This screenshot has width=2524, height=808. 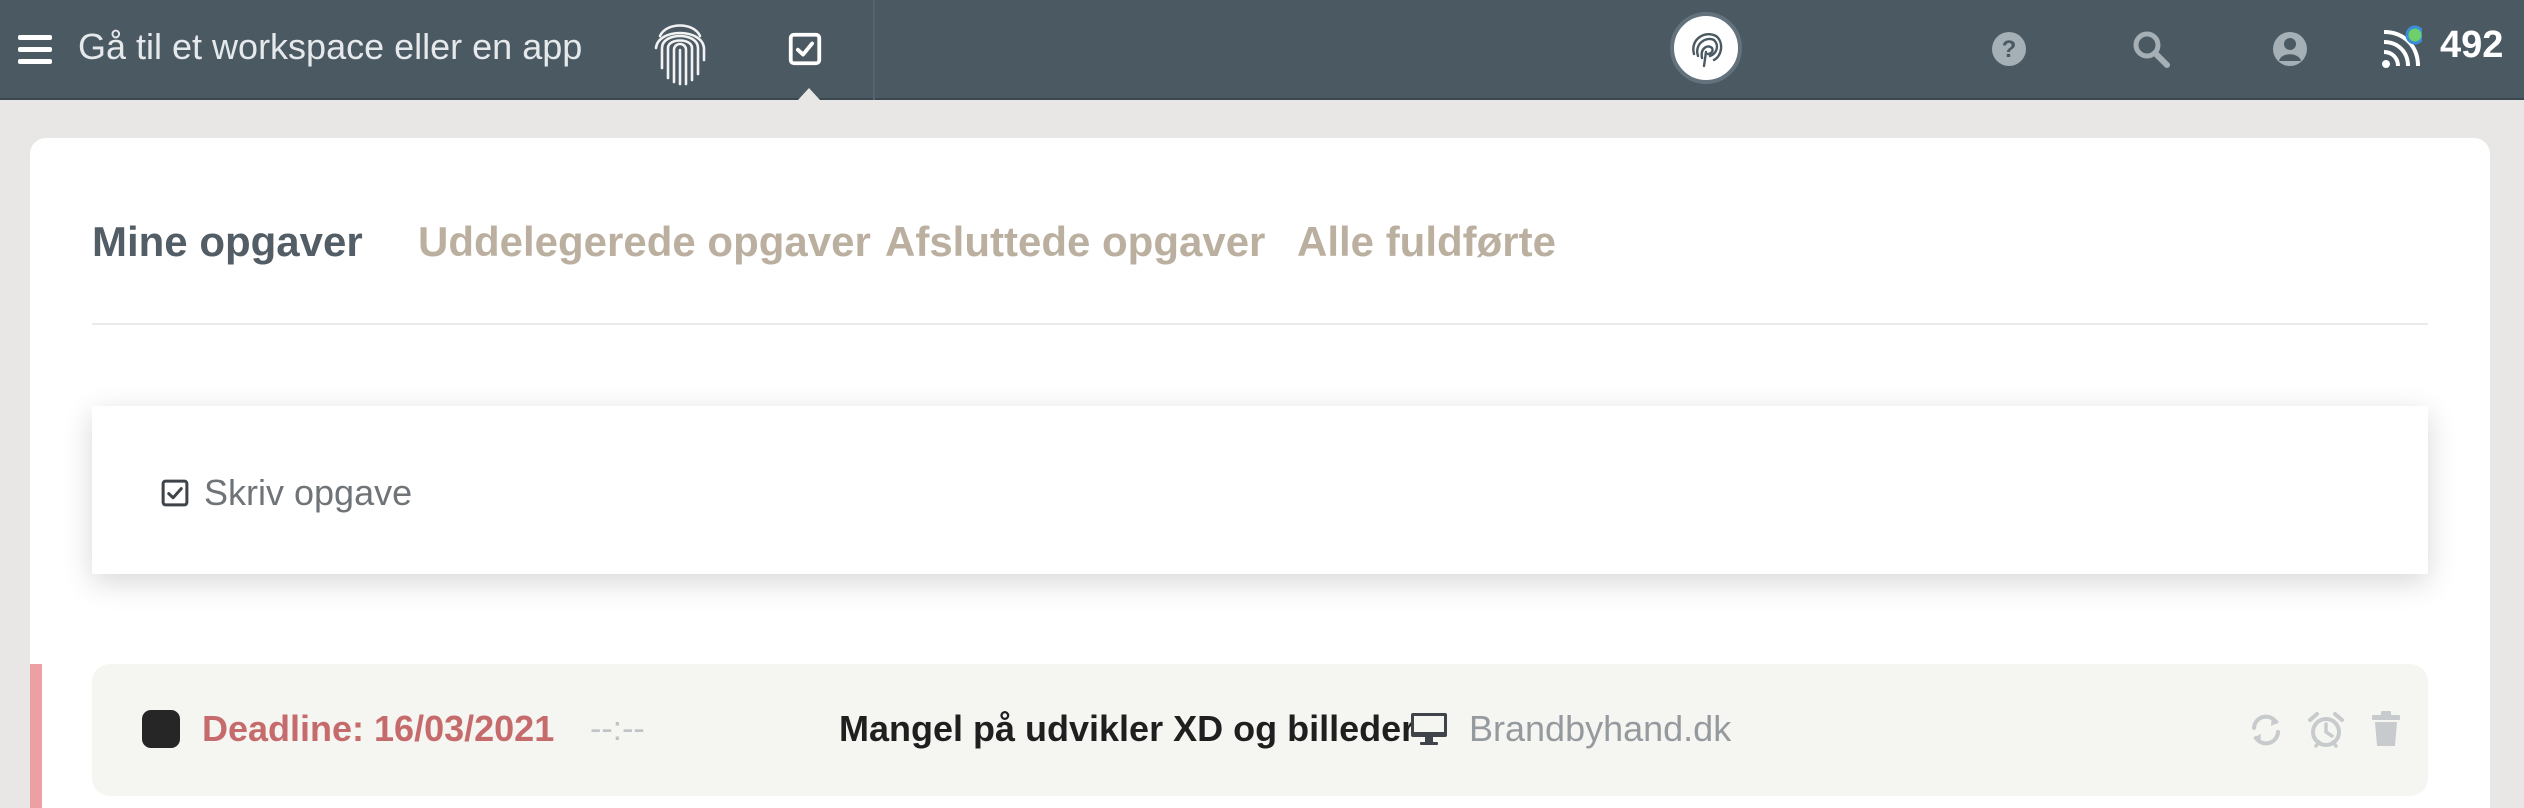 I want to click on notification-count: 492, so click(x=2471, y=45).